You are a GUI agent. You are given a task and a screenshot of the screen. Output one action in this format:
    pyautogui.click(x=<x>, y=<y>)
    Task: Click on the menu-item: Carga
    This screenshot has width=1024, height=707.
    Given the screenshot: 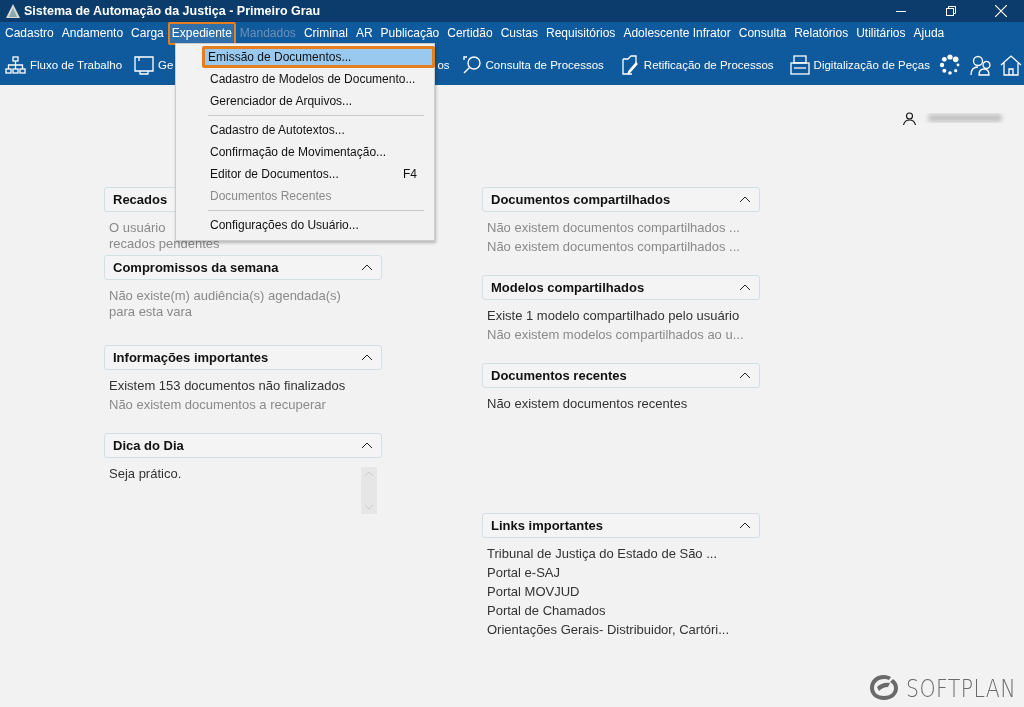 What is the action you would take?
    pyautogui.click(x=147, y=33)
    